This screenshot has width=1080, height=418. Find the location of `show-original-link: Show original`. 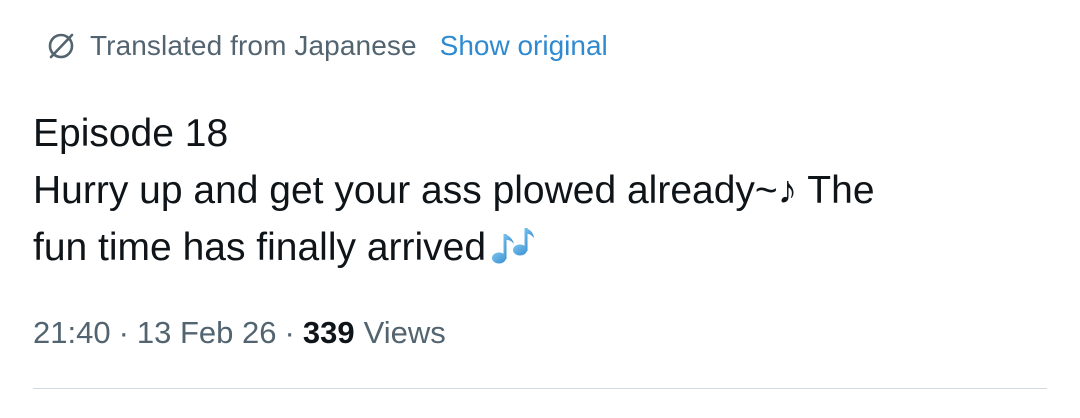

show-original-link: Show original is located at coordinates (524, 46).